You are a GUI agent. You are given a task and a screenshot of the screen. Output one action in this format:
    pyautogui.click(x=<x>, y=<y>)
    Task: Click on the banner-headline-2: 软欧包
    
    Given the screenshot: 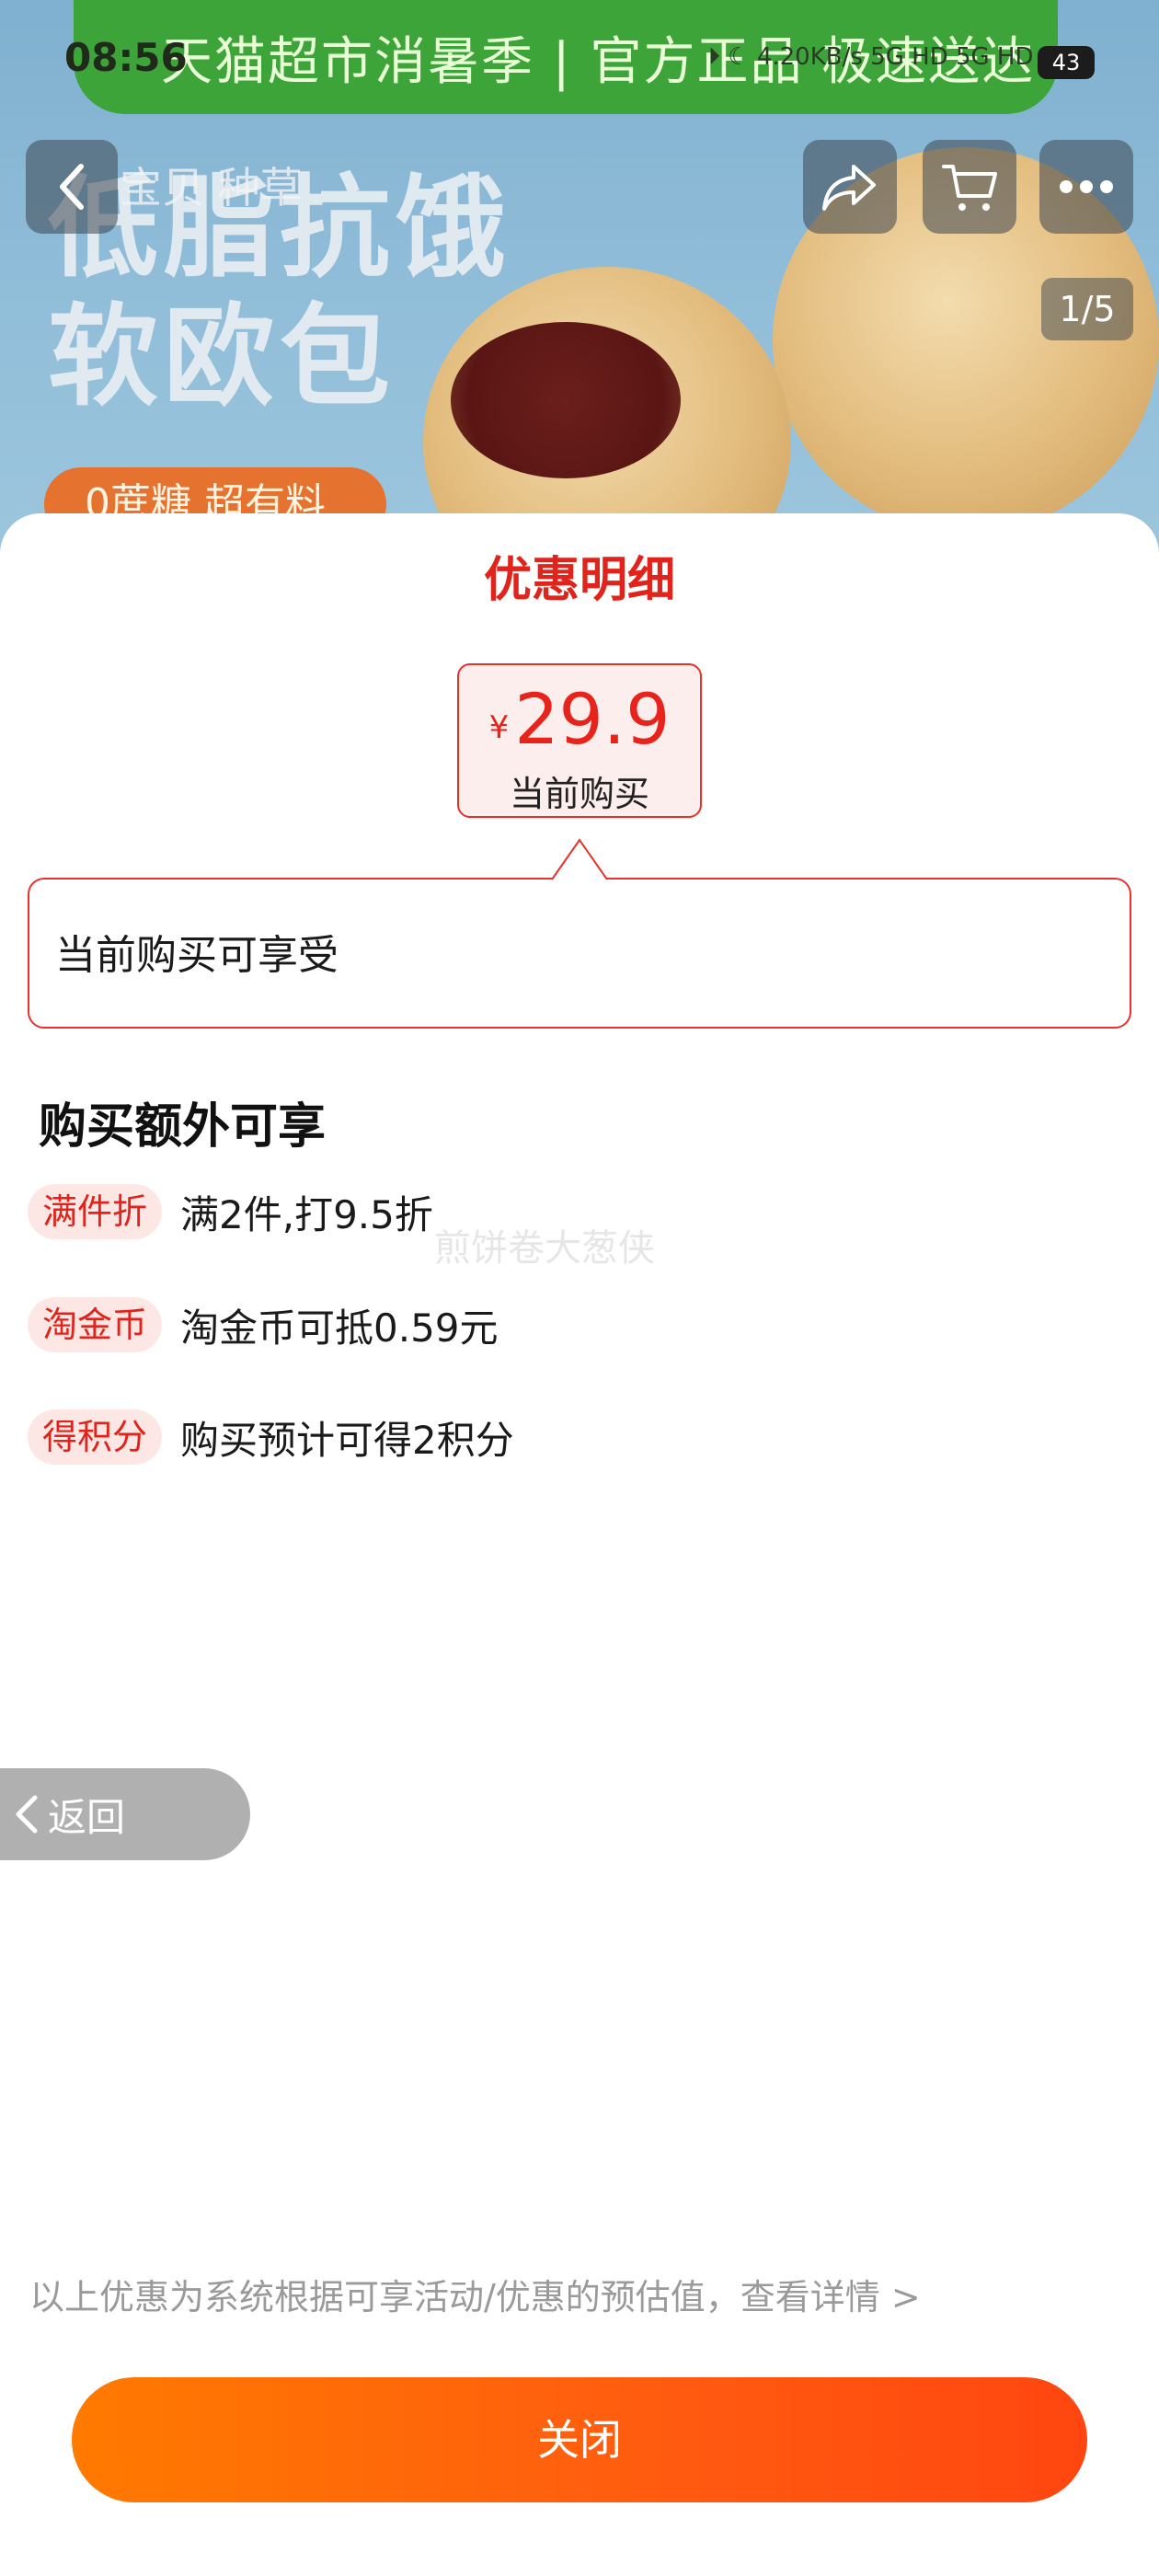 What is the action you would take?
    pyautogui.click(x=222, y=357)
    